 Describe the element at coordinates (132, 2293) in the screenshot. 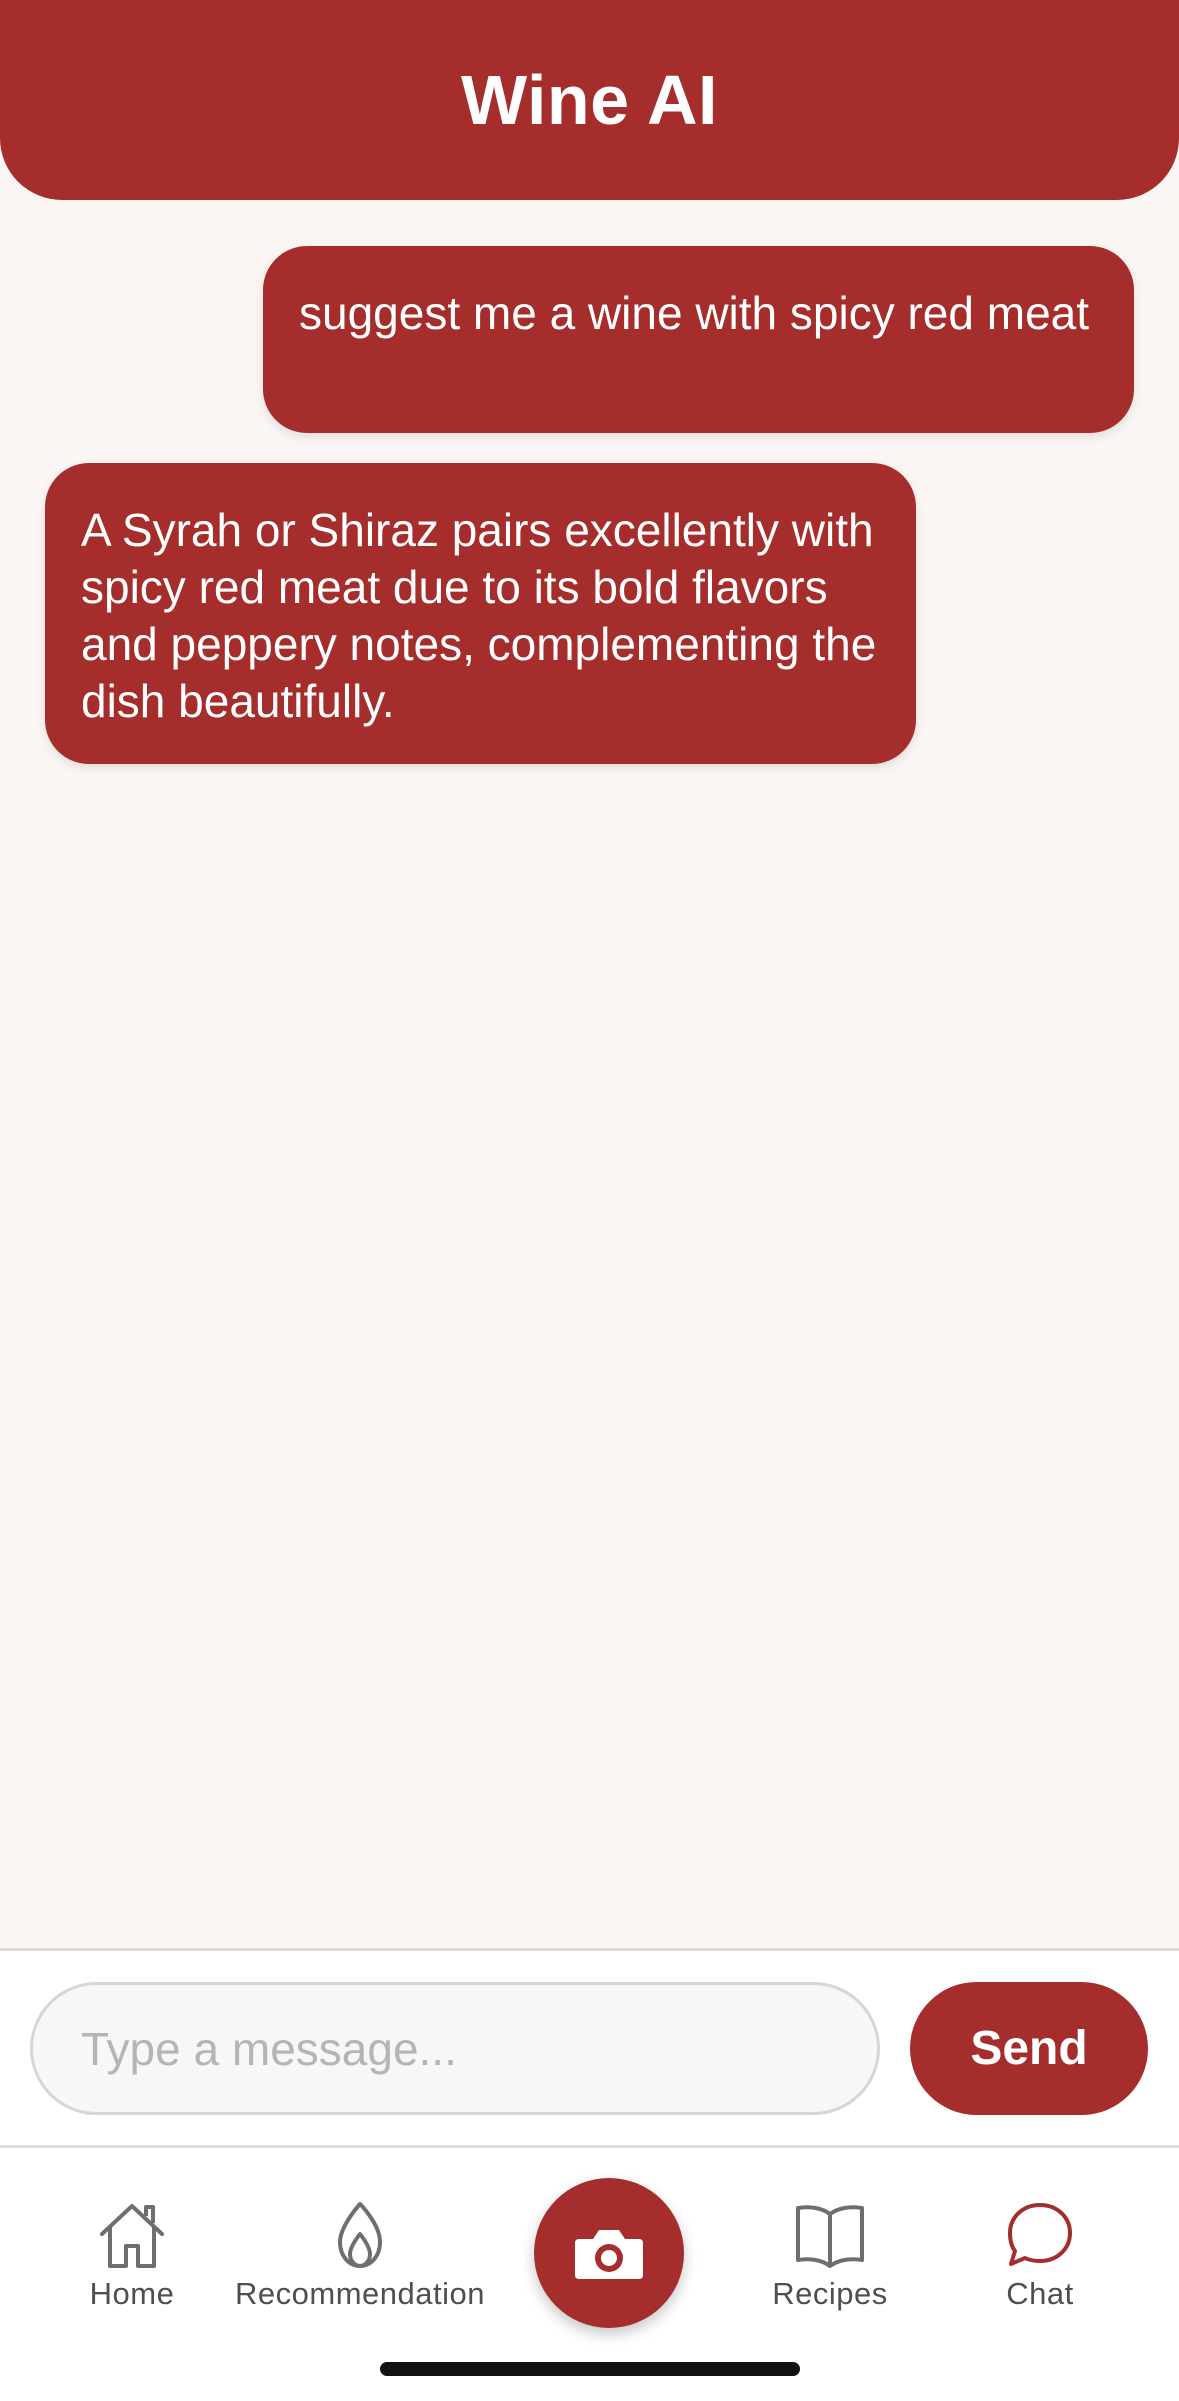

I see `tab-home-label: Home` at that location.